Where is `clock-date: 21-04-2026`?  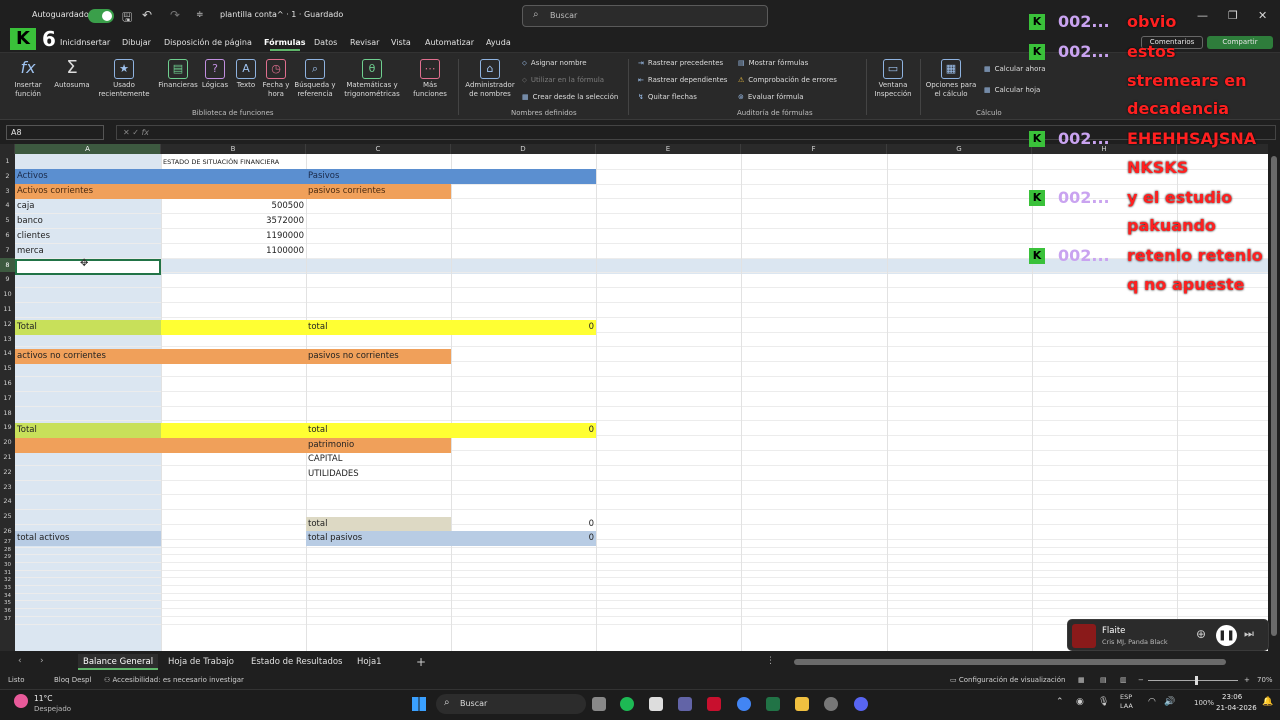
clock-date: 21-04-2026 is located at coordinates (1236, 708).